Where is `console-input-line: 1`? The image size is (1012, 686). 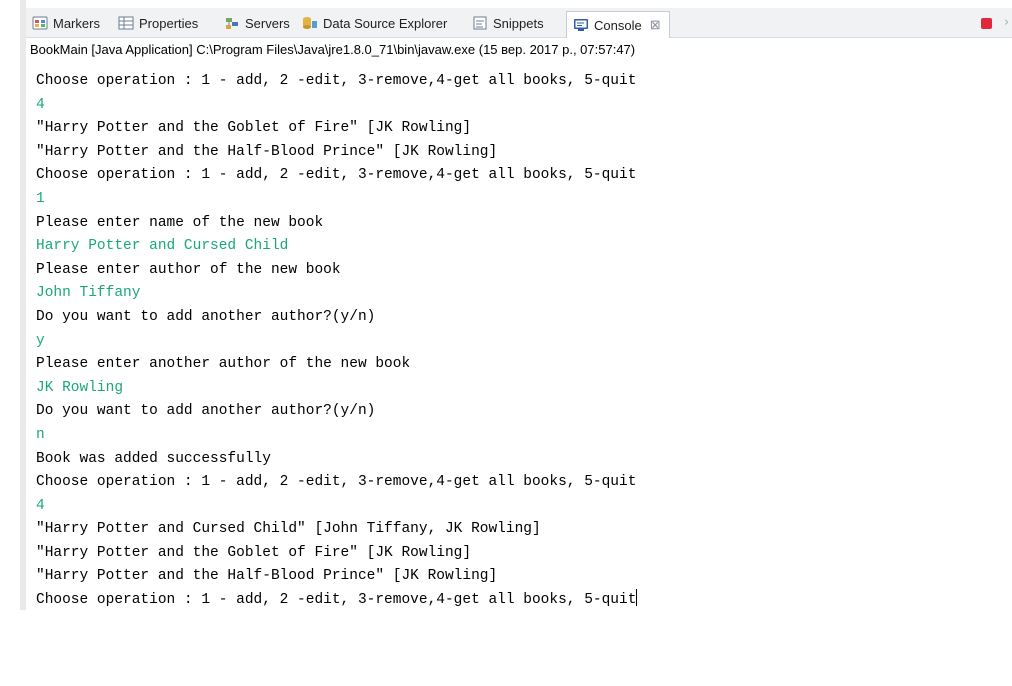
console-input-line: 1 is located at coordinates (521, 200).